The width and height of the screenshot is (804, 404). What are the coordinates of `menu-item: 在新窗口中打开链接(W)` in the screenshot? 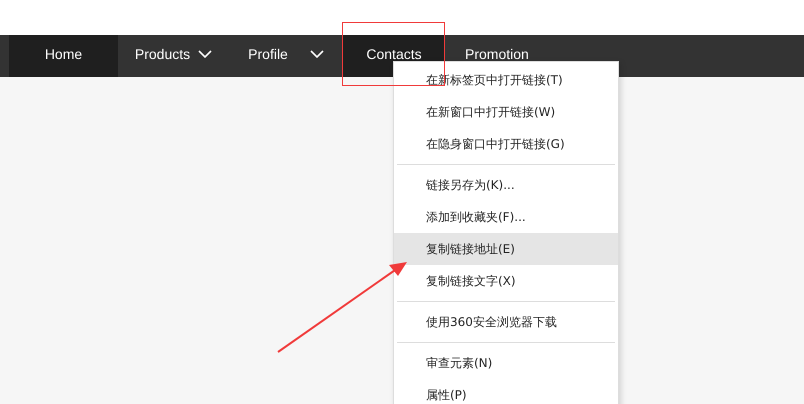 It's located at (506, 112).